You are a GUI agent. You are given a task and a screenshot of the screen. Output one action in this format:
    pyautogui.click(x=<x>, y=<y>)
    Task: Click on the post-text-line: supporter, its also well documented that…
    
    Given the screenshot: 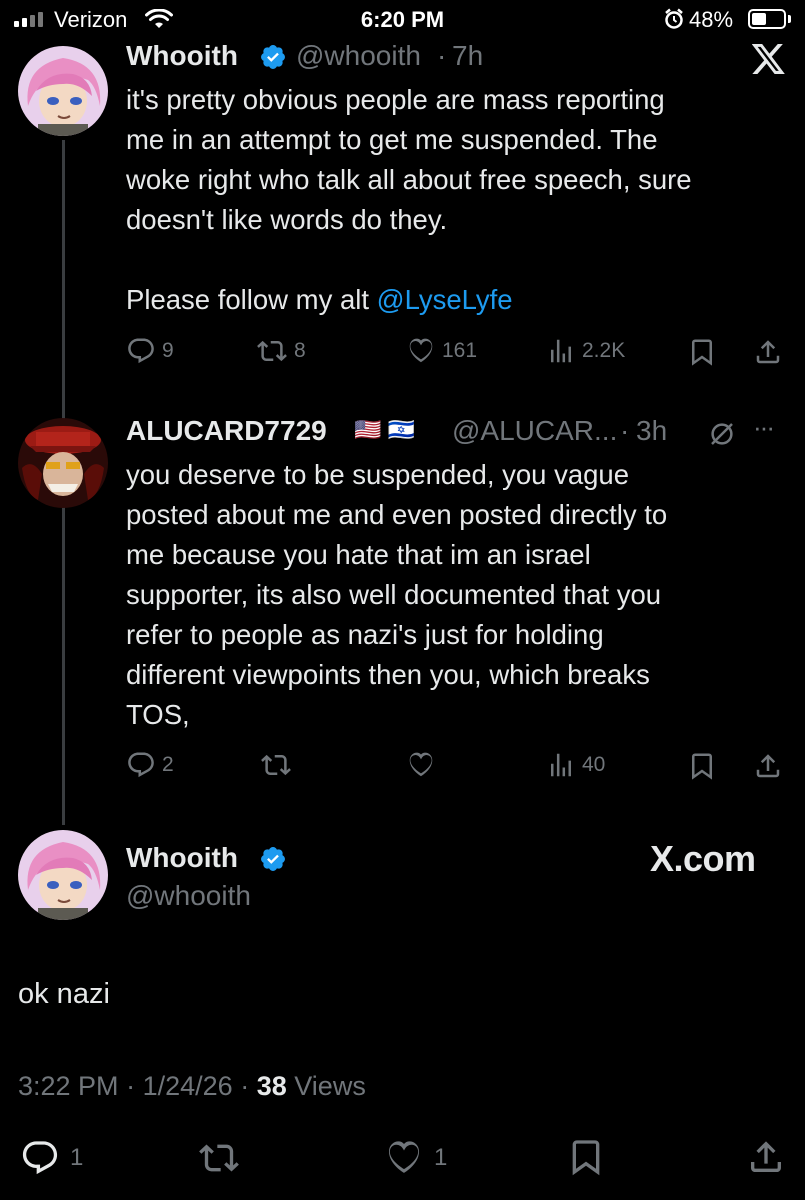 What is the action you would take?
    pyautogui.click(x=394, y=594)
    